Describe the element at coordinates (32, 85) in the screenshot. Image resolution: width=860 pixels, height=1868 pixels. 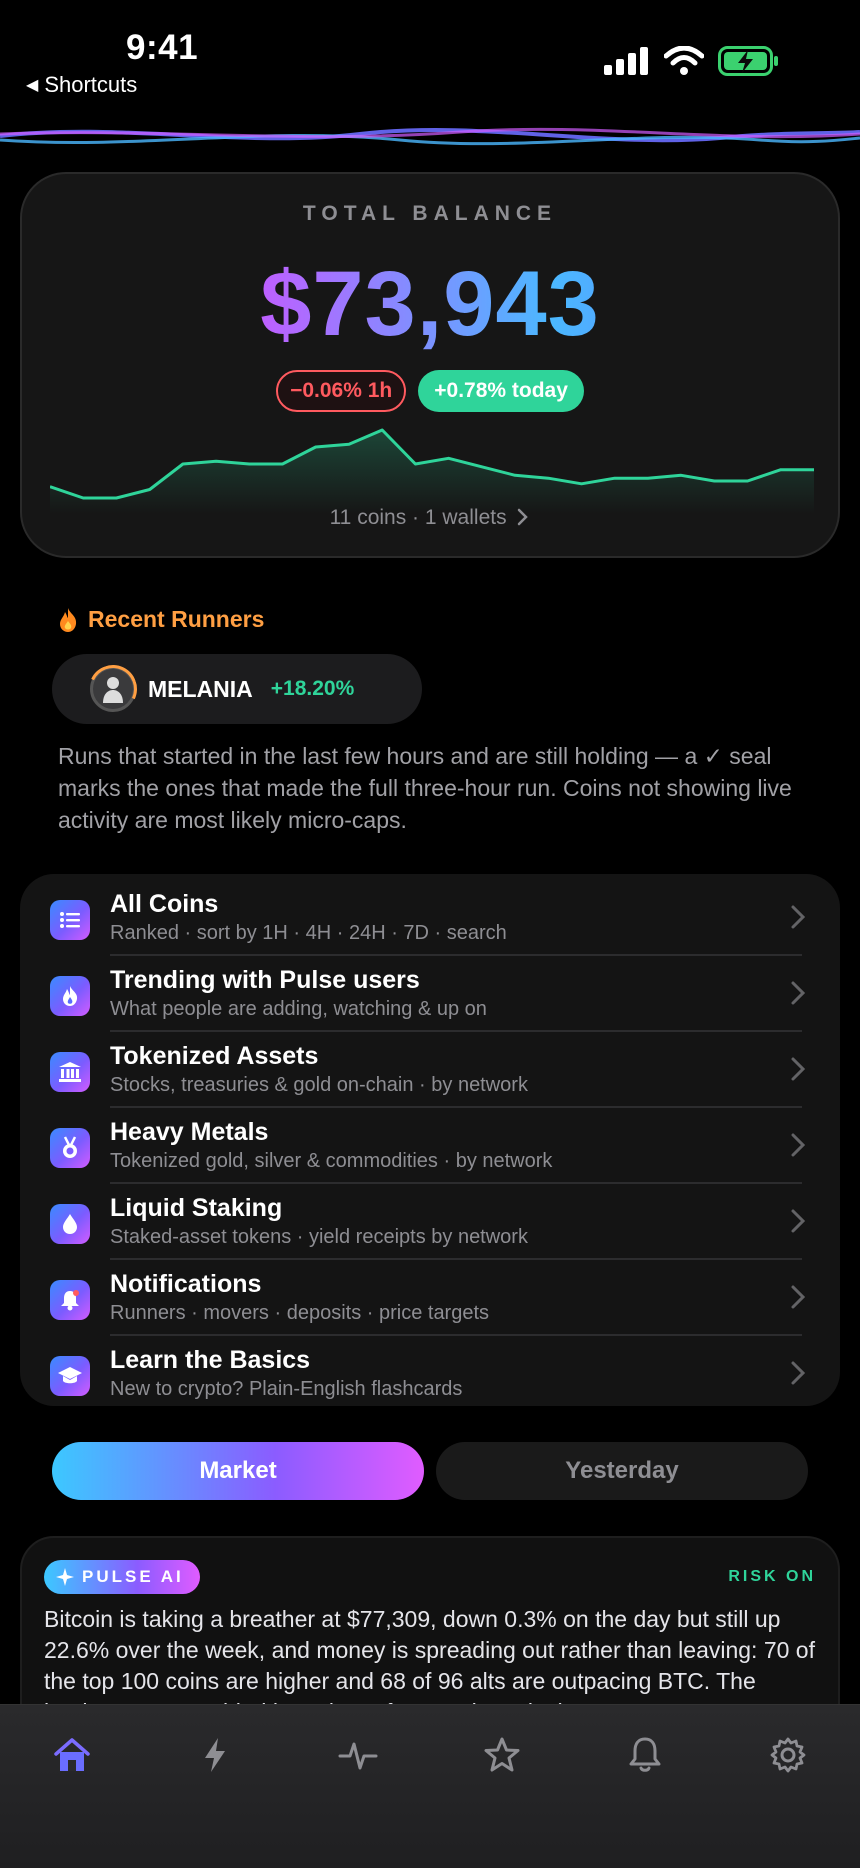
I see `back-triangle-icon: ◀` at that location.